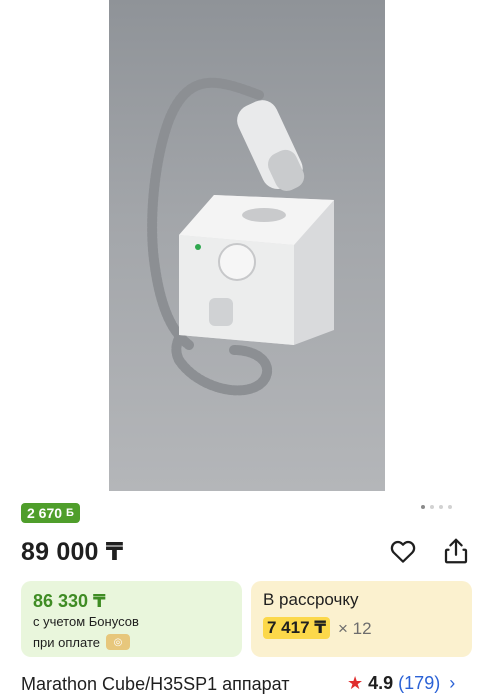 This screenshot has height=699, width=493. I want to click on bonus-badge: 2 670 Б, so click(50, 513).